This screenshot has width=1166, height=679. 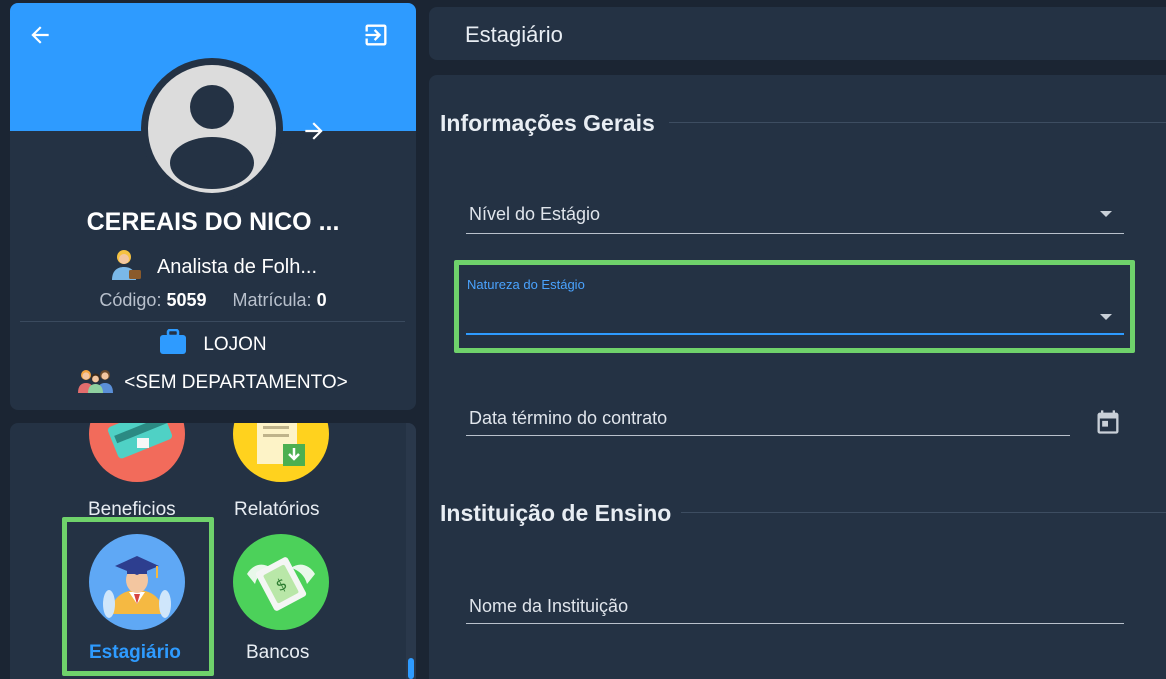 I want to click on code-field: Código: 5059, so click(x=152, y=300).